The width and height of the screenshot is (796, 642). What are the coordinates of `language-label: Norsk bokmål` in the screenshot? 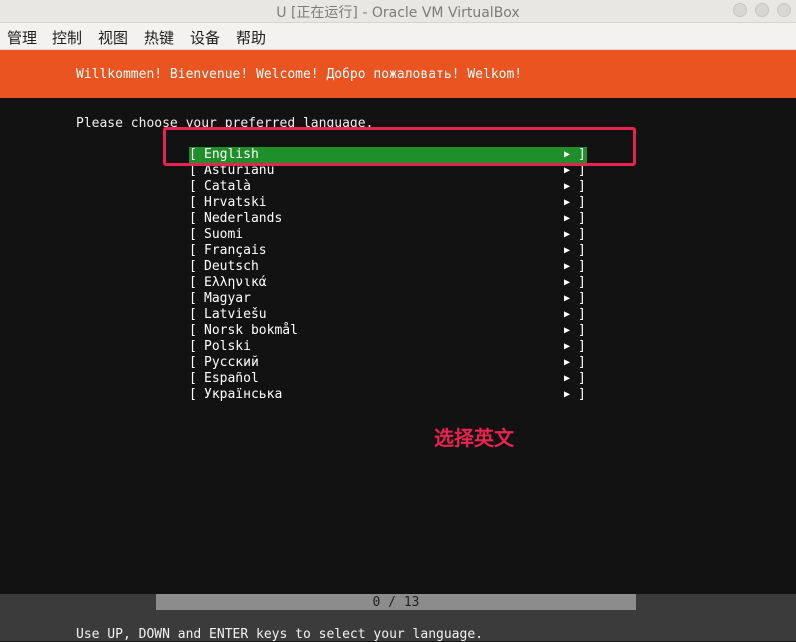 It's located at (251, 330).